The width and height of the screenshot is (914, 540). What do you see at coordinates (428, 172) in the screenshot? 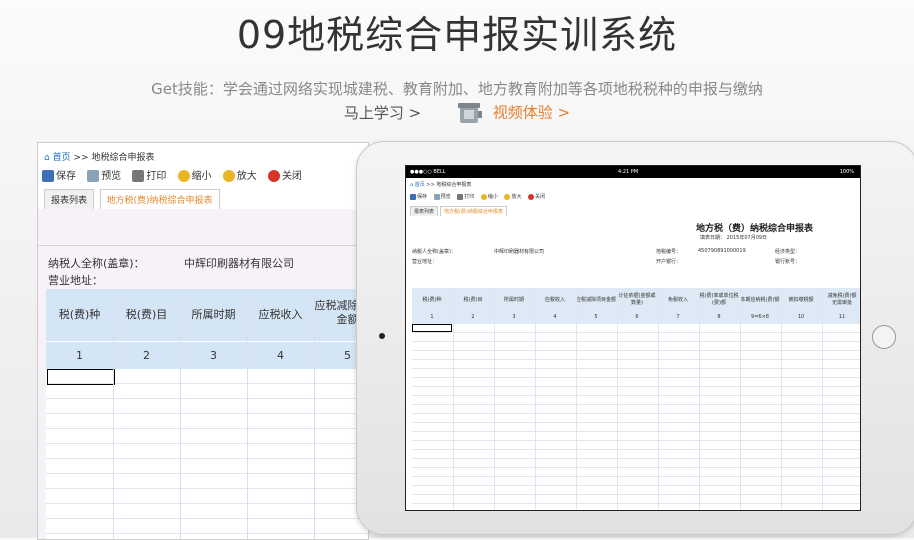
I see `carrier-label: ●●●○○ BELL` at bounding box center [428, 172].